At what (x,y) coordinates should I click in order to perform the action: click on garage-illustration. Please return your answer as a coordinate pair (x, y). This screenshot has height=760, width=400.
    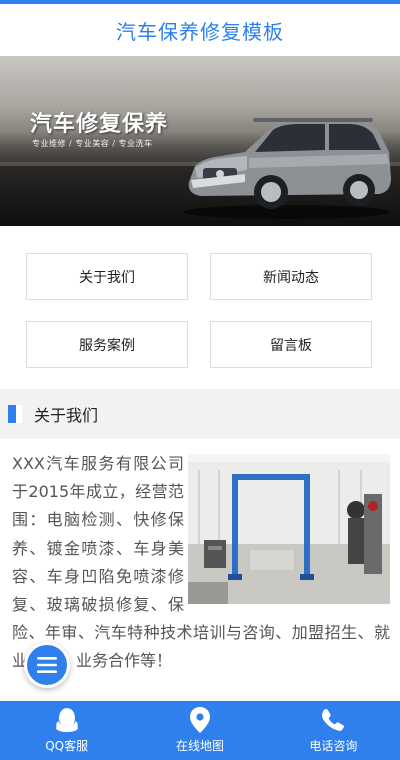
    Looking at the image, I should click on (289, 529).